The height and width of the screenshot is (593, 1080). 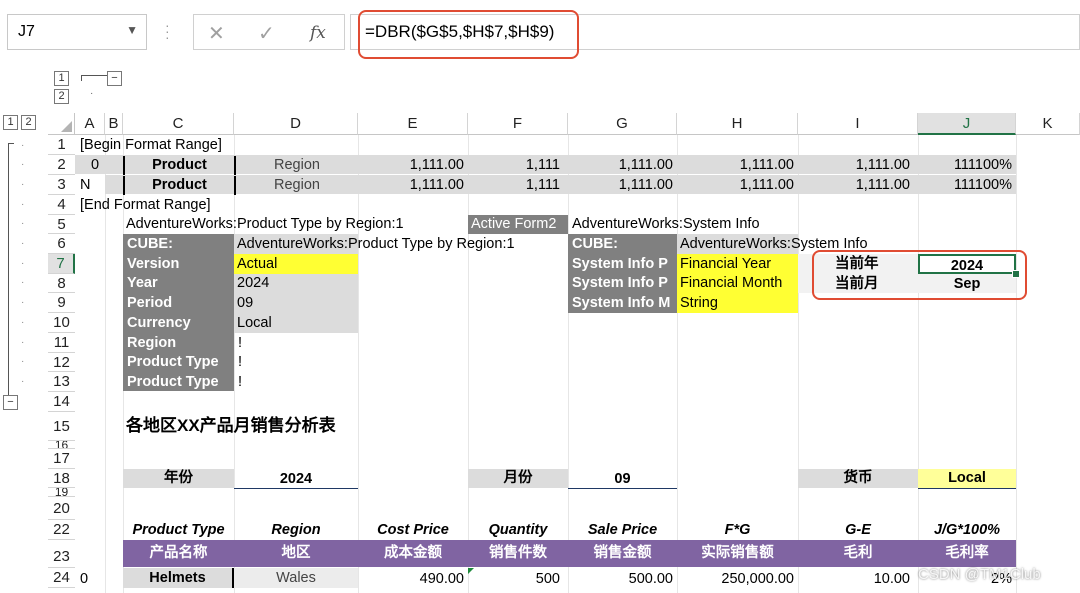 I want to click on cell-c18: 年份, so click(x=178, y=478).